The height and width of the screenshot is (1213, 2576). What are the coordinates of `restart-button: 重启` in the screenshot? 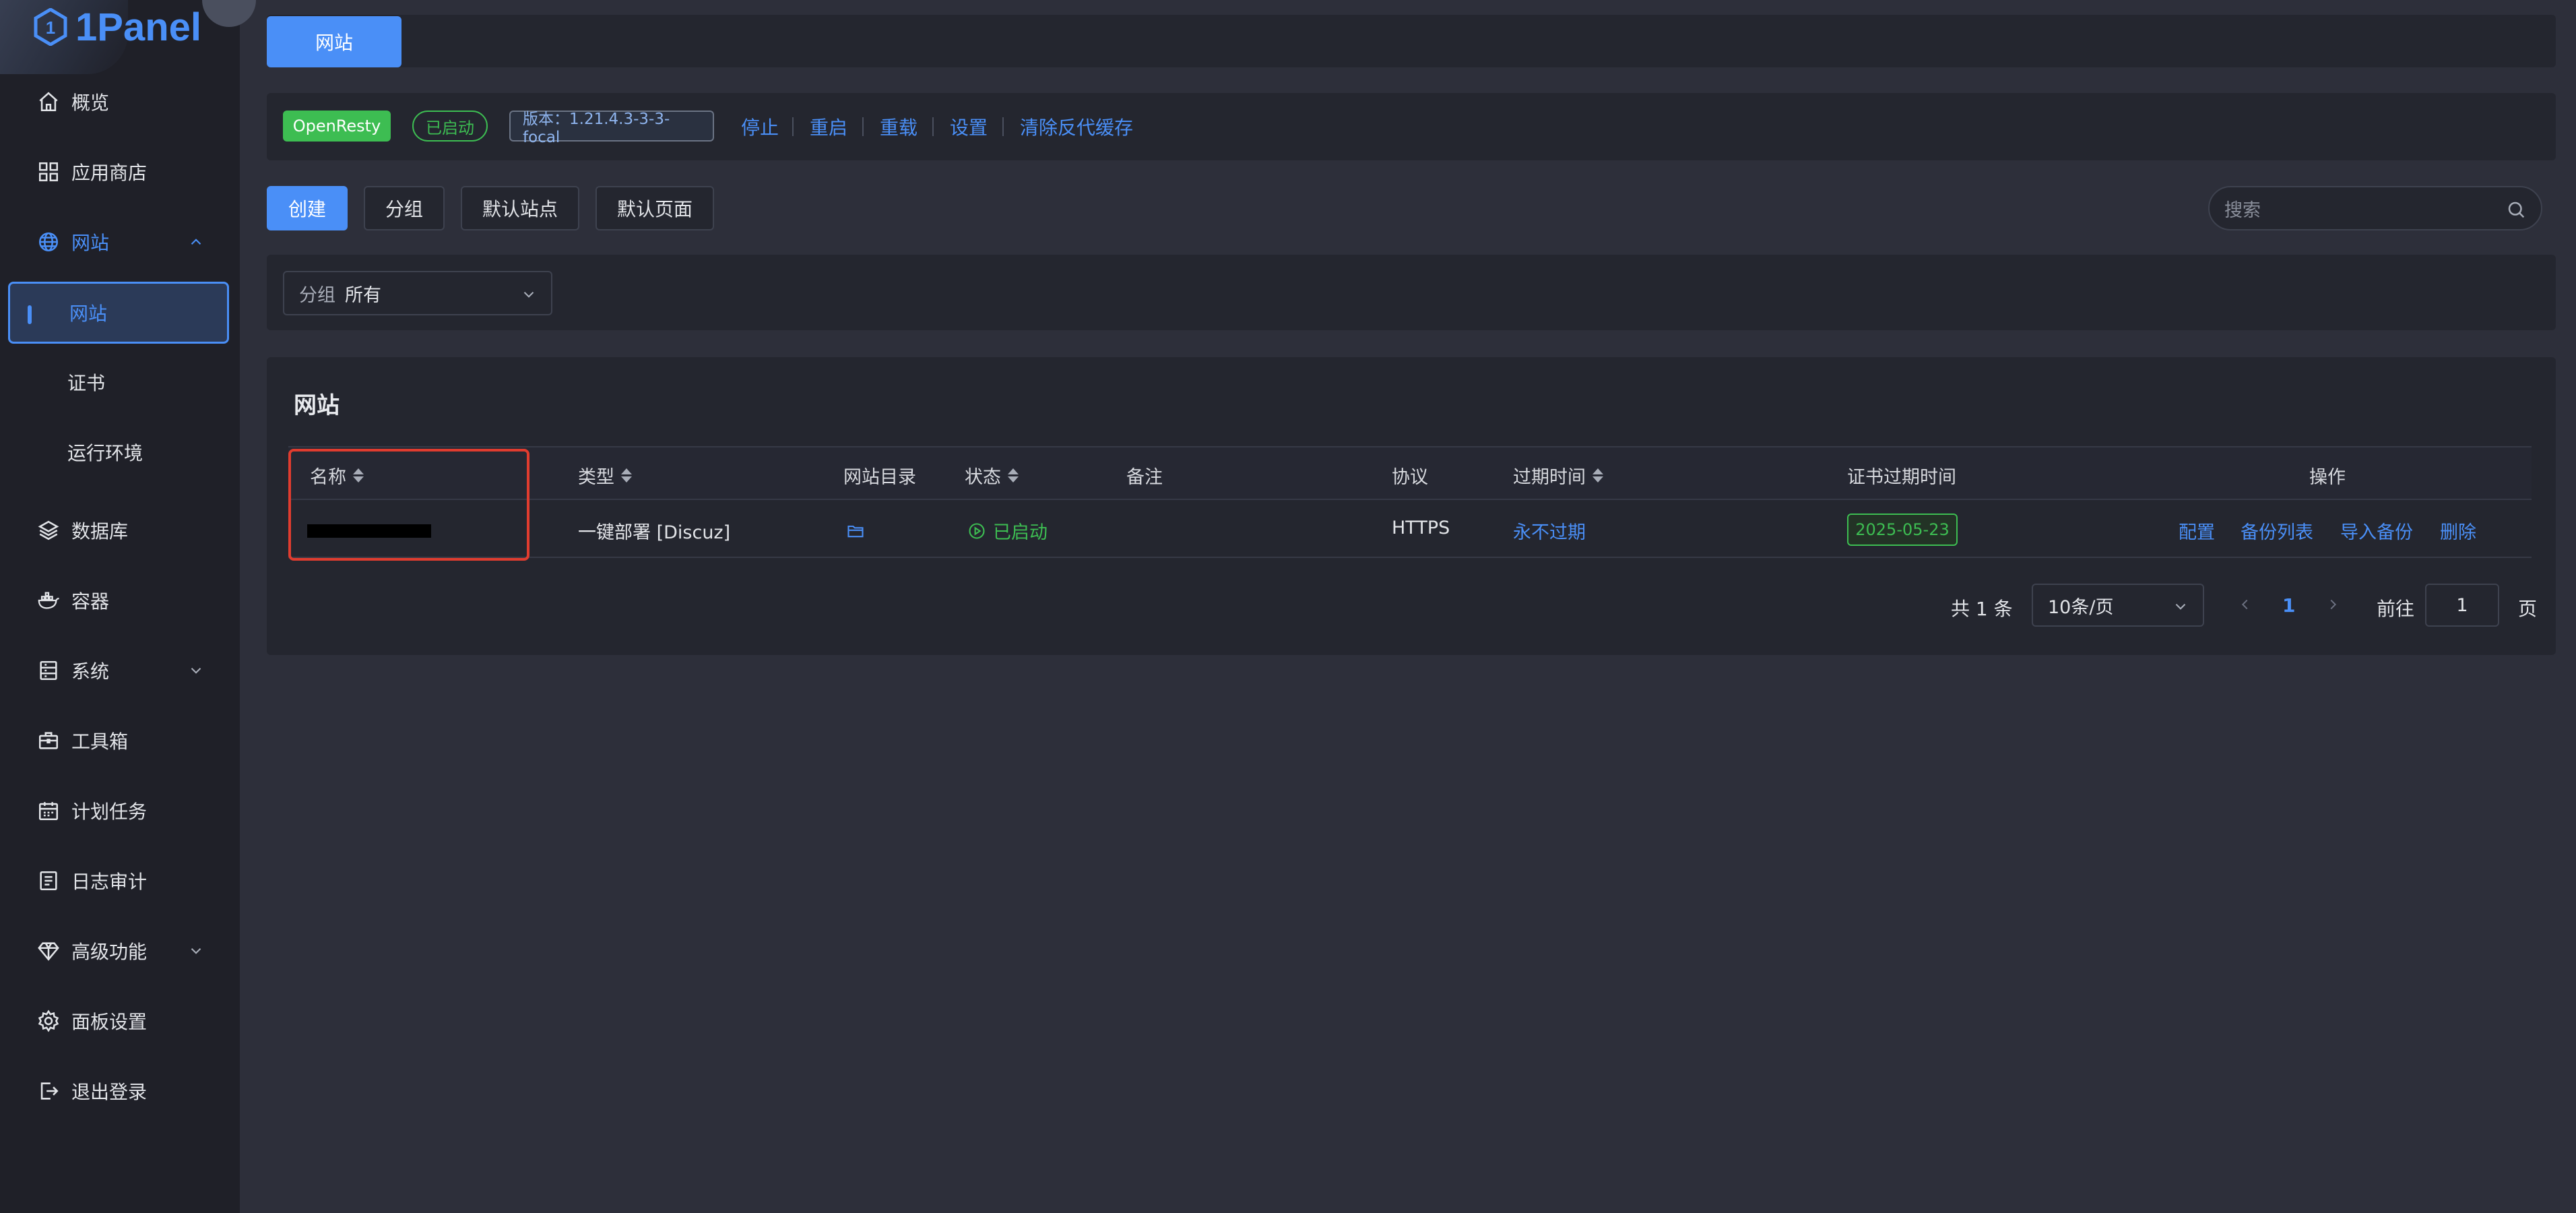 It's located at (828, 126).